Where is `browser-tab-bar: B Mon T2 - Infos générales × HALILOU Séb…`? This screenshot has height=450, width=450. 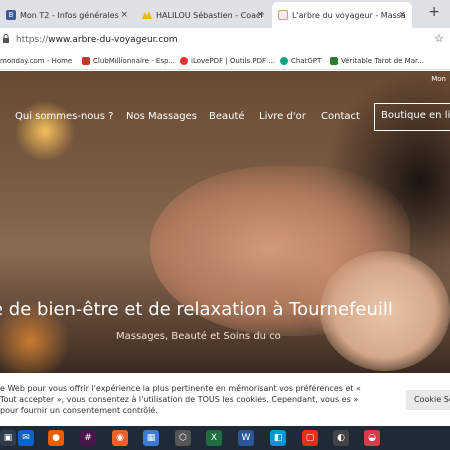 browser-tab-bar: B Mon T2 - Infos générales × HALILOU Séb… is located at coordinates (225, 14).